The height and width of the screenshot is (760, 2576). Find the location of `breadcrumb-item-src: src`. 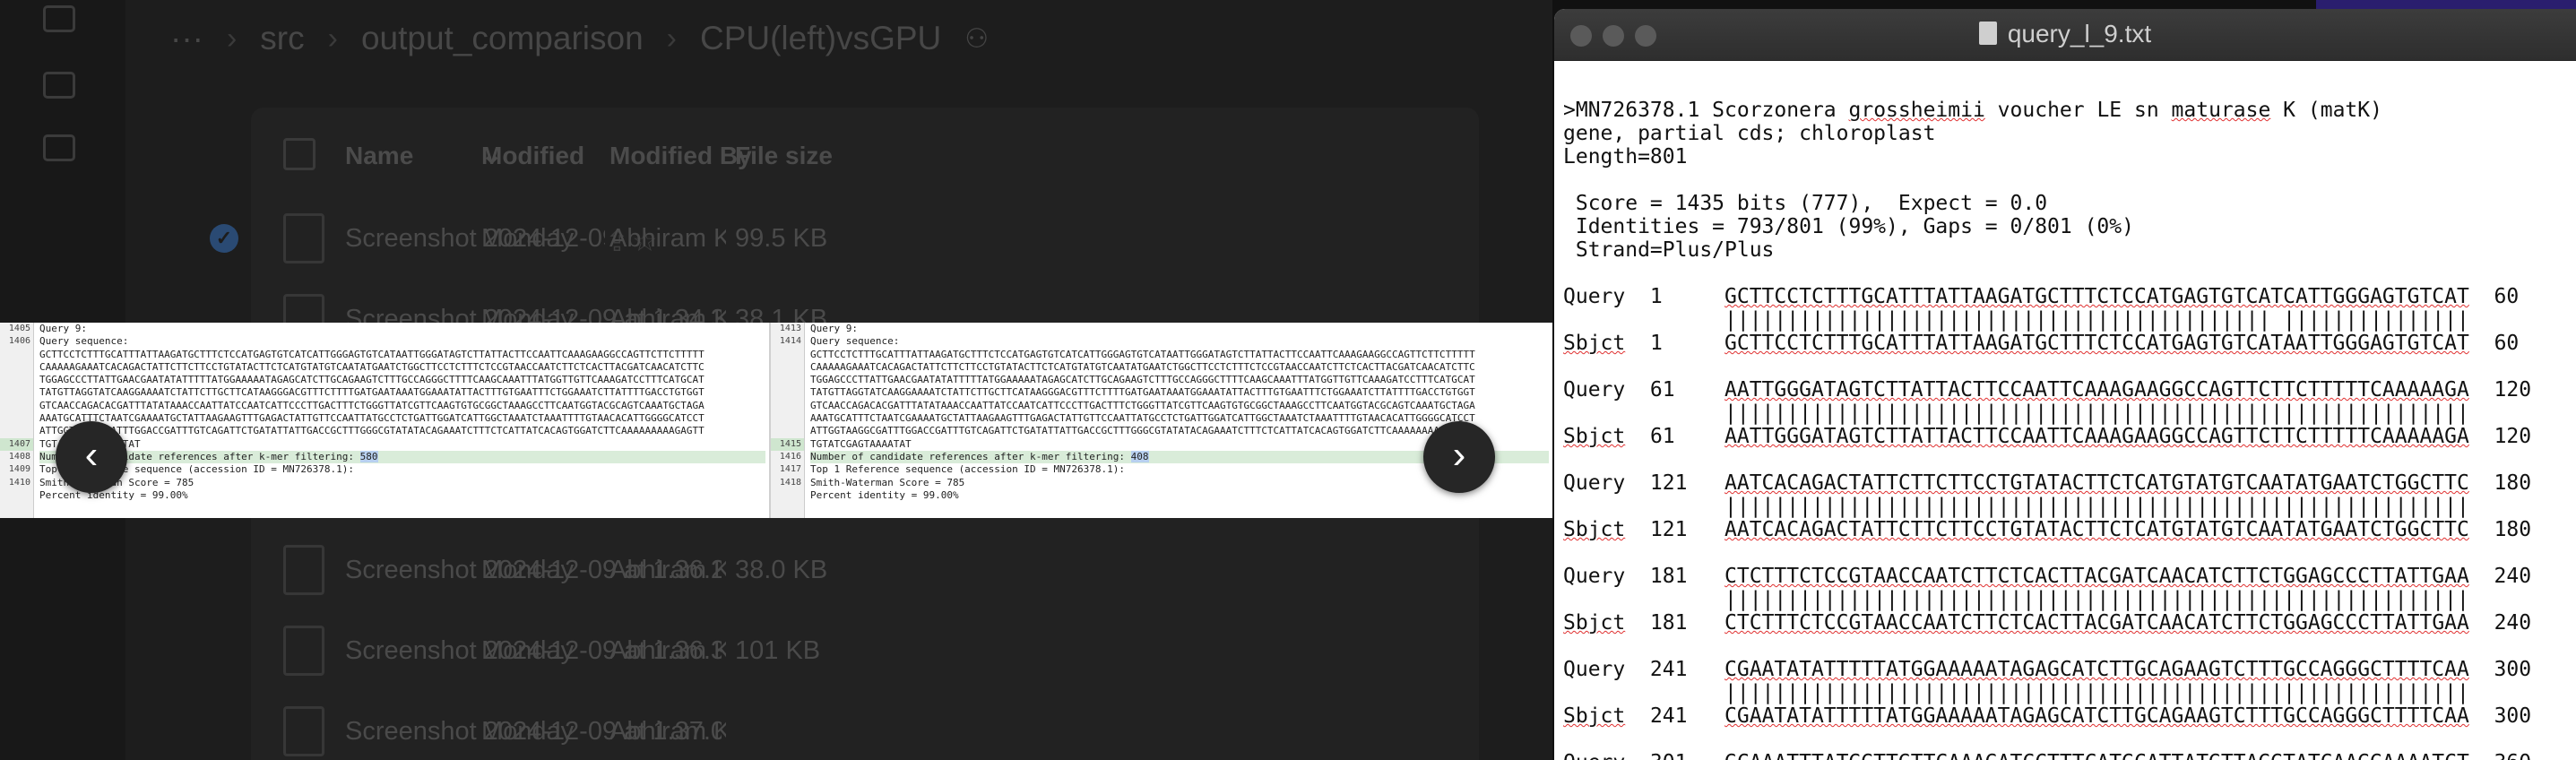

breadcrumb-item-src: src is located at coordinates (282, 38).